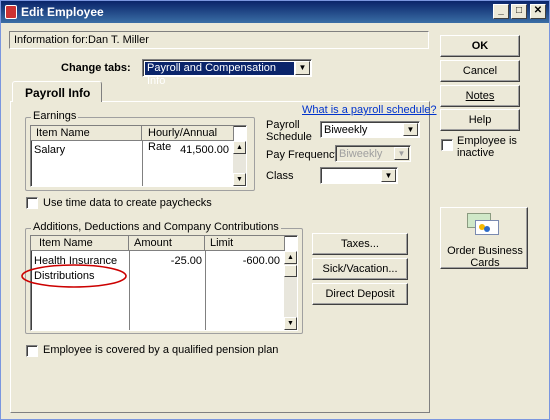 Image resolution: width=550 pixels, height=420 pixels. Describe the element at coordinates (484, 238) in the screenshot. I see `order-business-cards-button: Order Business Cards` at that location.